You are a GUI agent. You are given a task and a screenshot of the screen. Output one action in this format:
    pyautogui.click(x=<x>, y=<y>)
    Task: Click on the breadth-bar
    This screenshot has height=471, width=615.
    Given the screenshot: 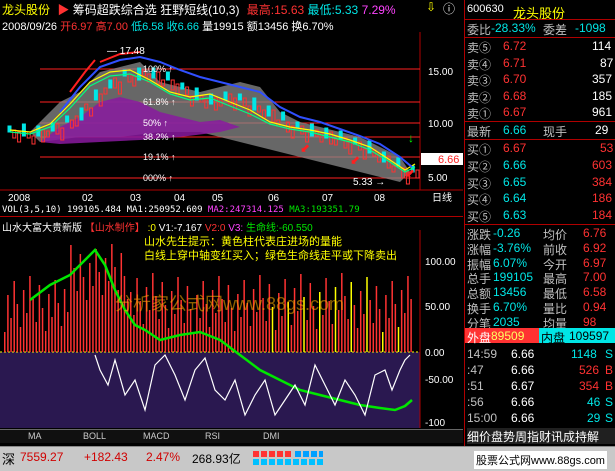 What is the action you would take?
    pyautogui.click(x=288, y=454)
    